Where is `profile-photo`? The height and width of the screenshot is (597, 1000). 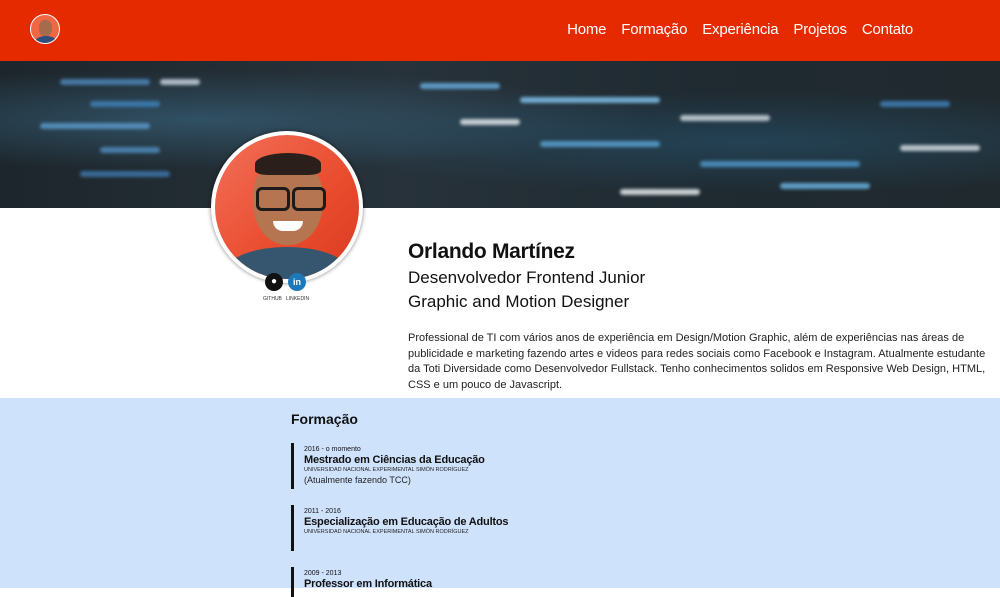 profile-photo is located at coordinates (287, 207).